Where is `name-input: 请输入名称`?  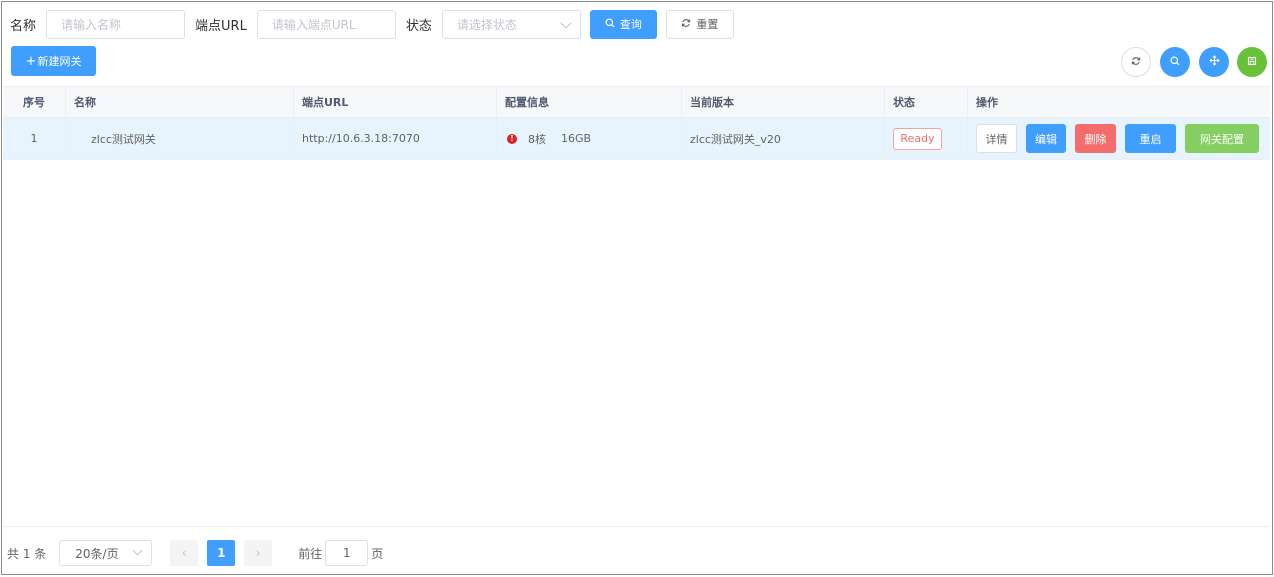 name-input: 请输入名称 is located at coordinates (116, 24).